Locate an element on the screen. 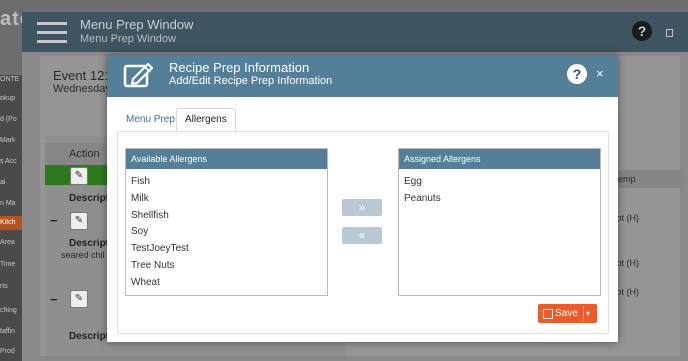  edit-document-icon is located at coordinates (138, 76).